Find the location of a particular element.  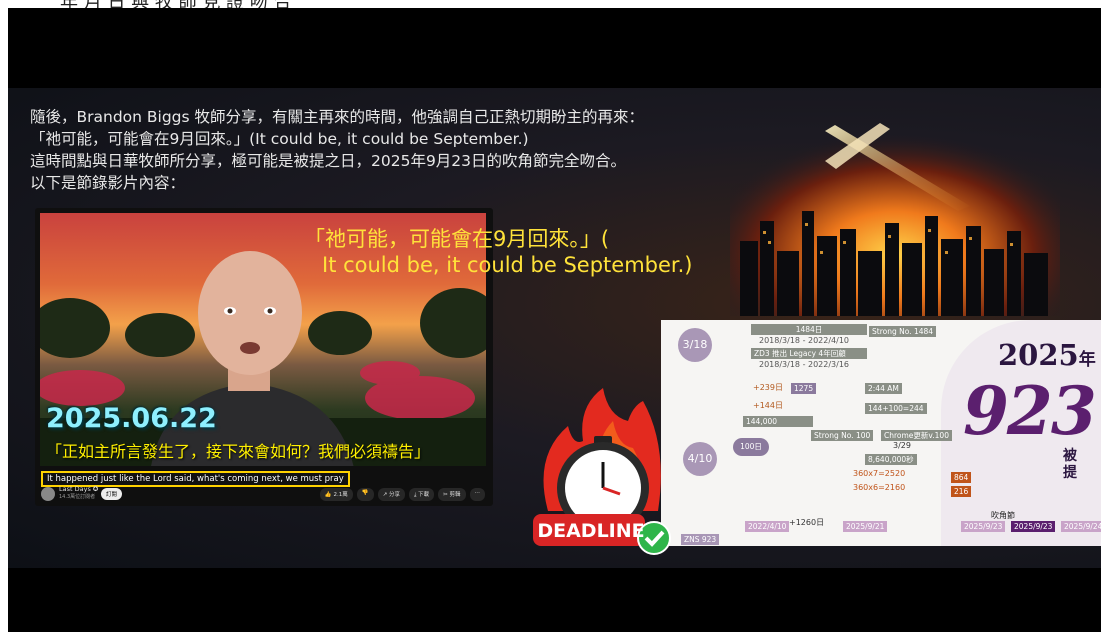

share-button: ↗ 分享 is located at coordinates (391, 494).